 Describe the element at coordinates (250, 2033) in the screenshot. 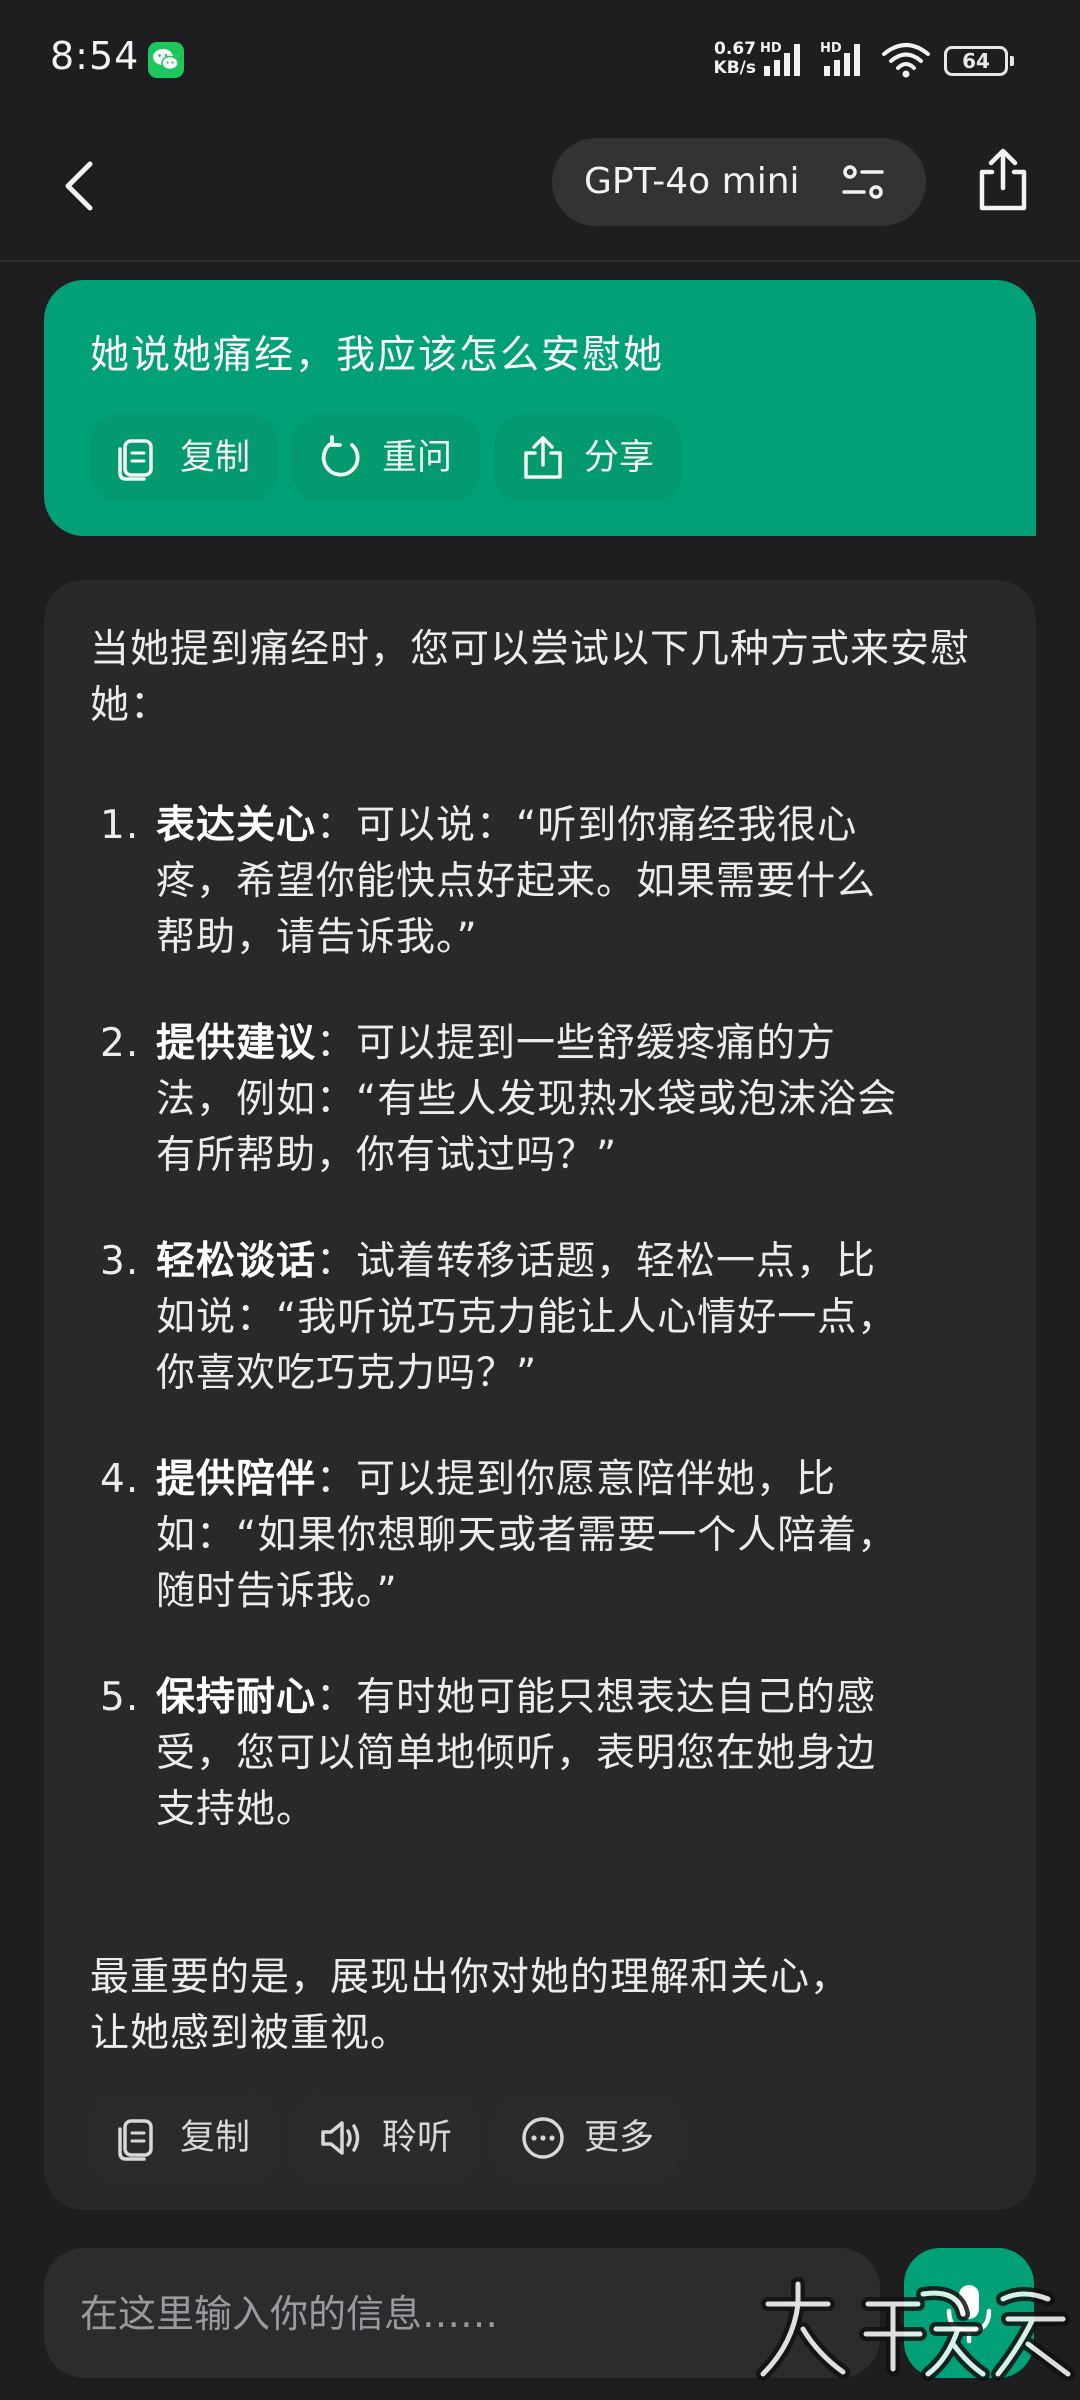

I see `assistant-outro-line: 让她感到被重视。` at that location.